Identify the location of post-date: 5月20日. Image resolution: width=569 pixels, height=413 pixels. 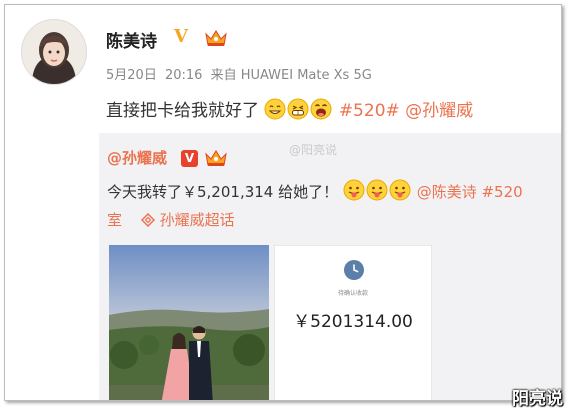
(131, 75).